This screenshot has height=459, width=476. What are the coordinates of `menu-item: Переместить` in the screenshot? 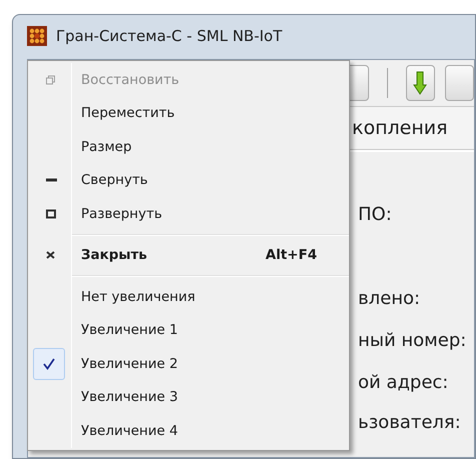 It's located at (188, 113).